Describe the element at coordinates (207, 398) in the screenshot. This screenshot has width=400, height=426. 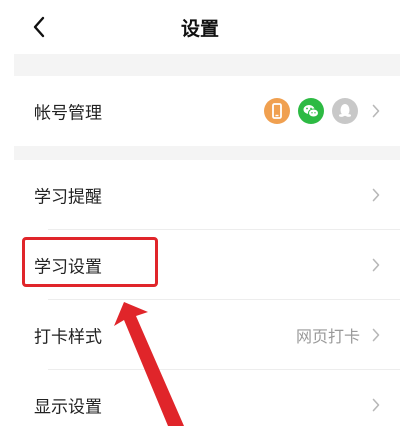
I see `display-settings-row: 显示设置` at that location.